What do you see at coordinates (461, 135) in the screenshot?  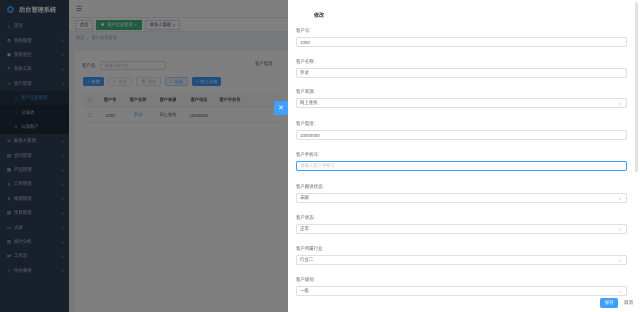 I see `text-field: 10000000` at bounding box center [461, 135].